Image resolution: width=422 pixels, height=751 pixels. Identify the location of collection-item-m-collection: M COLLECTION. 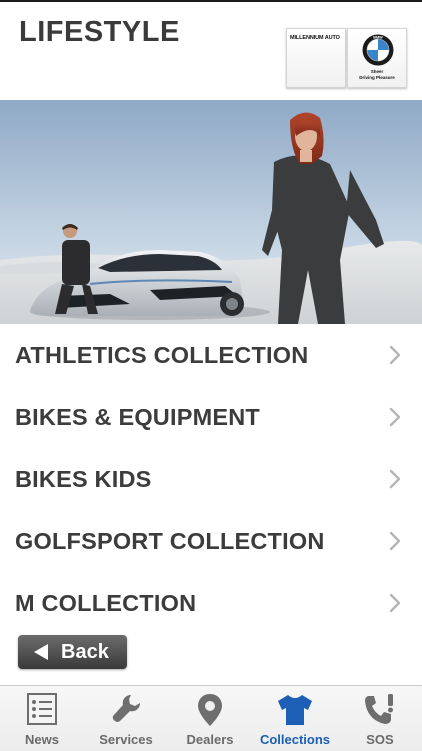
(211, 603).